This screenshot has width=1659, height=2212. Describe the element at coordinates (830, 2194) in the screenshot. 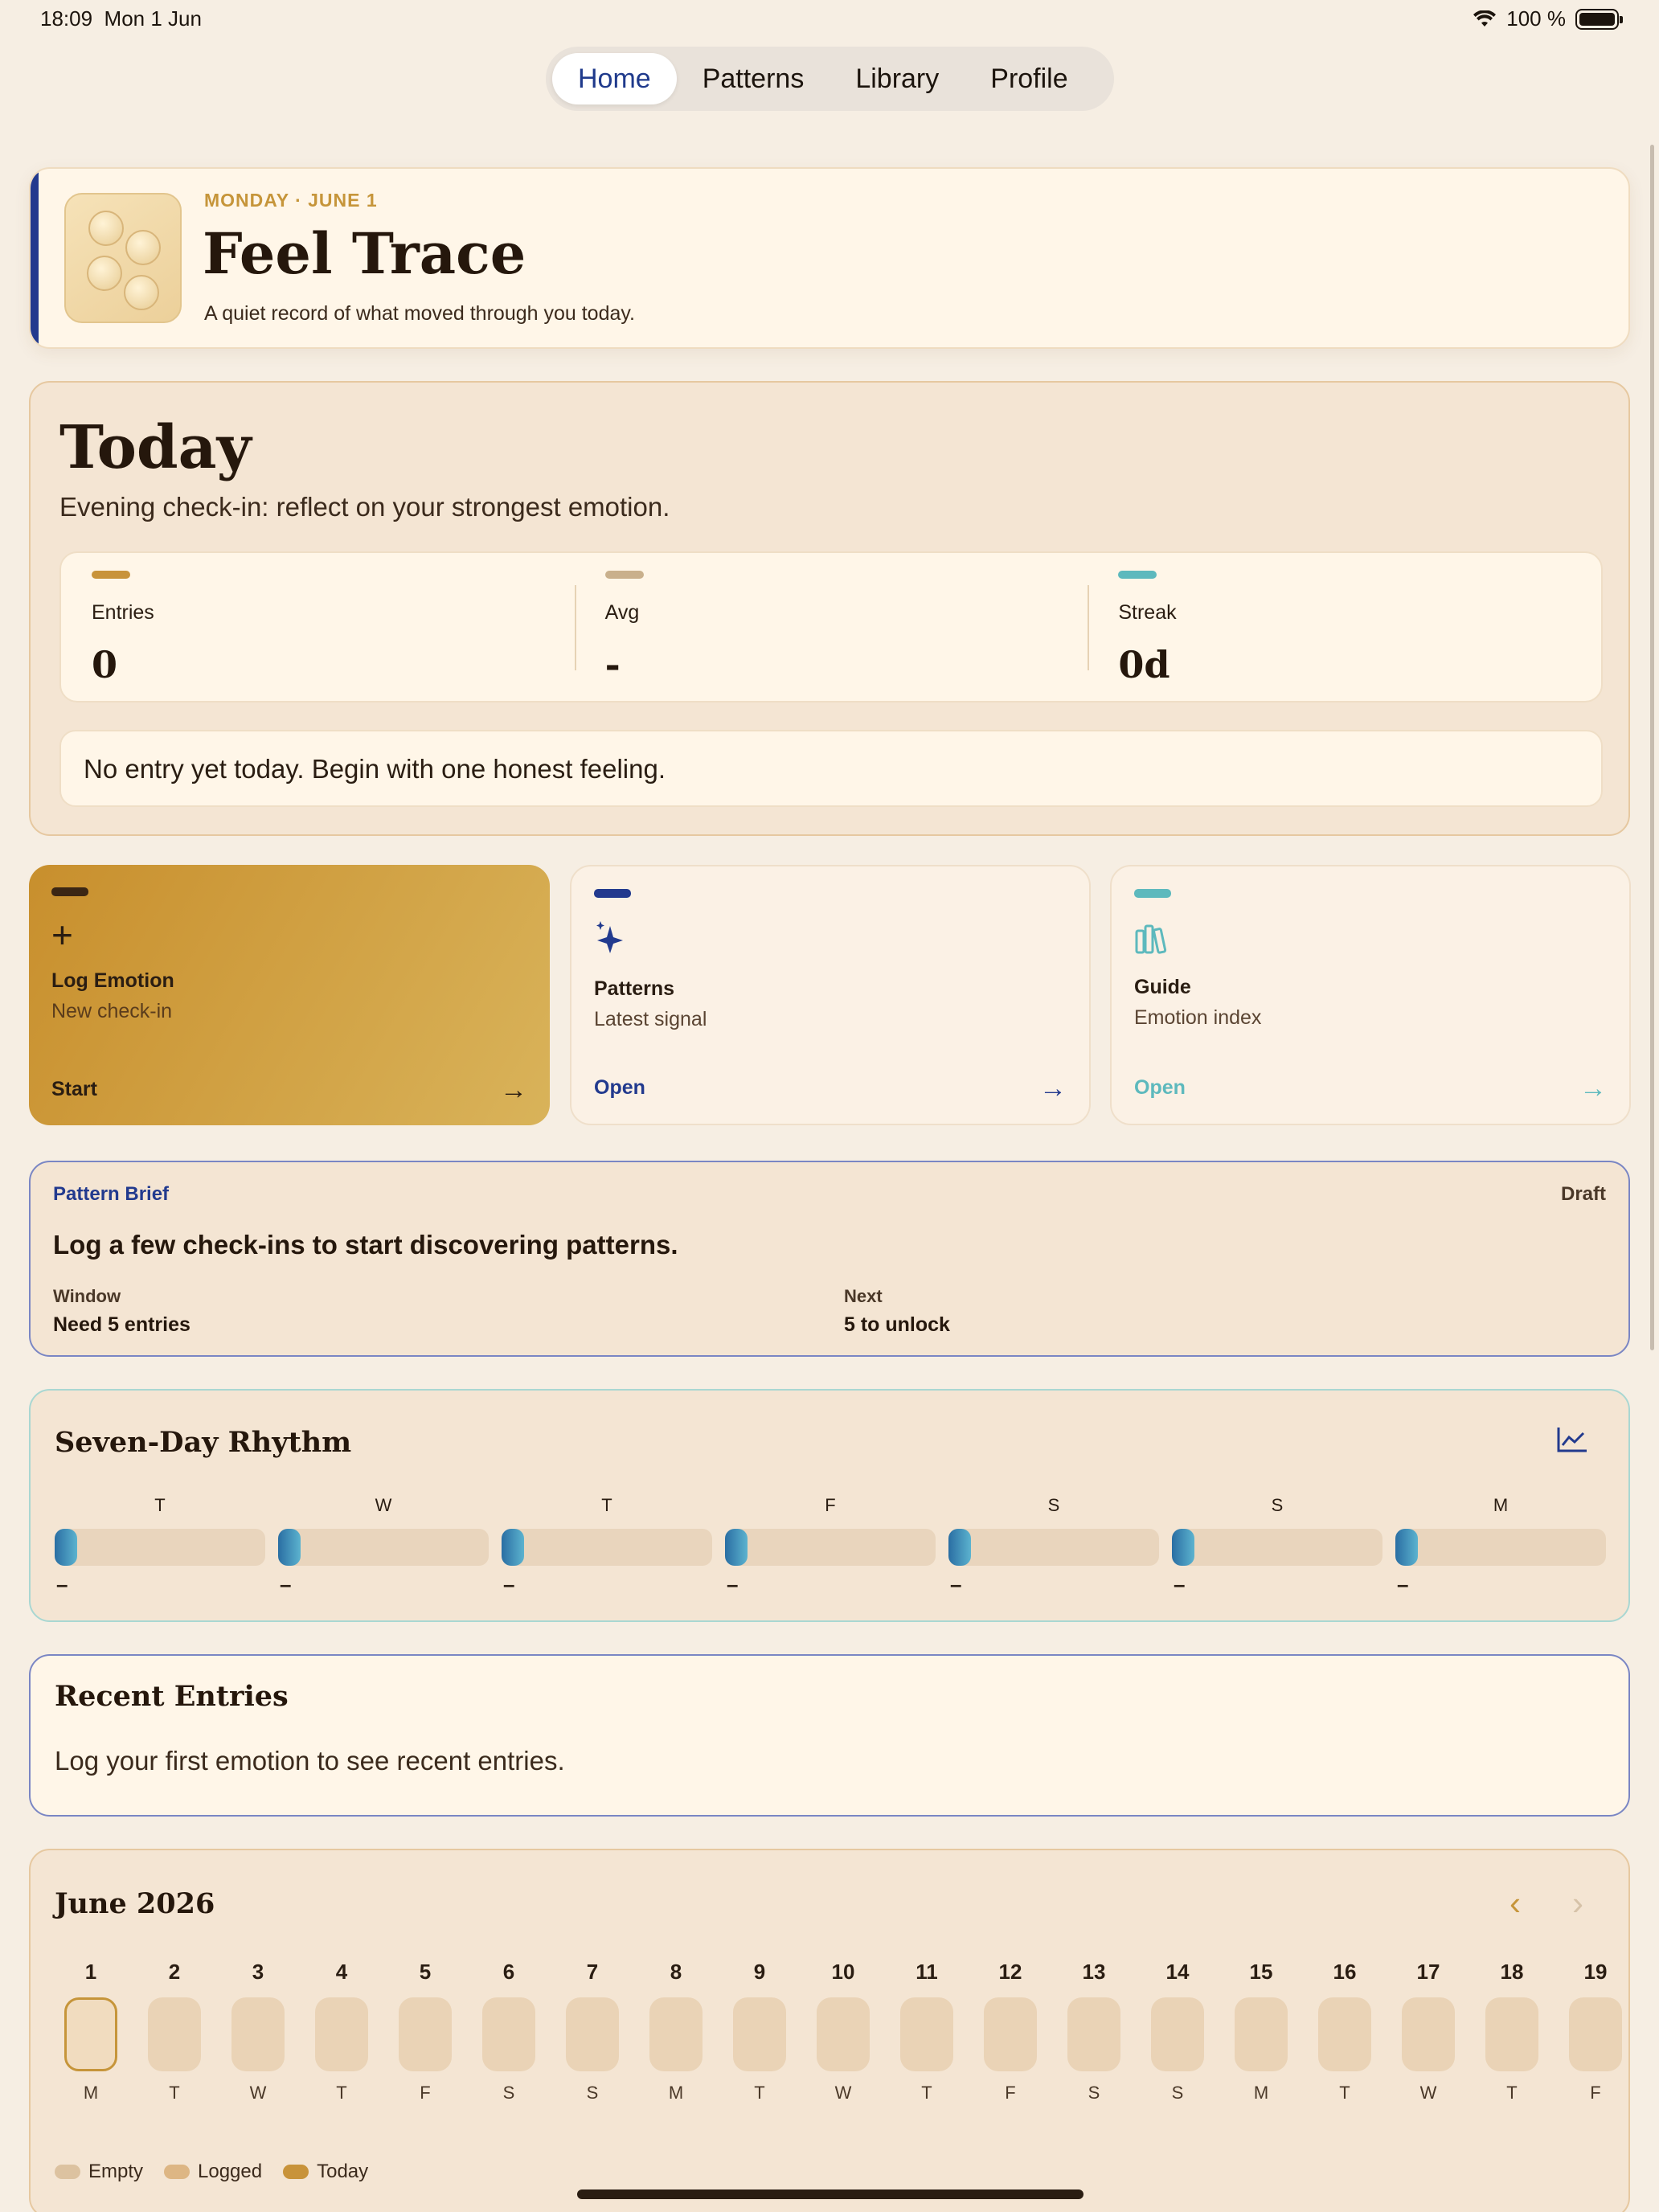

I see `home-indicator` at that location.